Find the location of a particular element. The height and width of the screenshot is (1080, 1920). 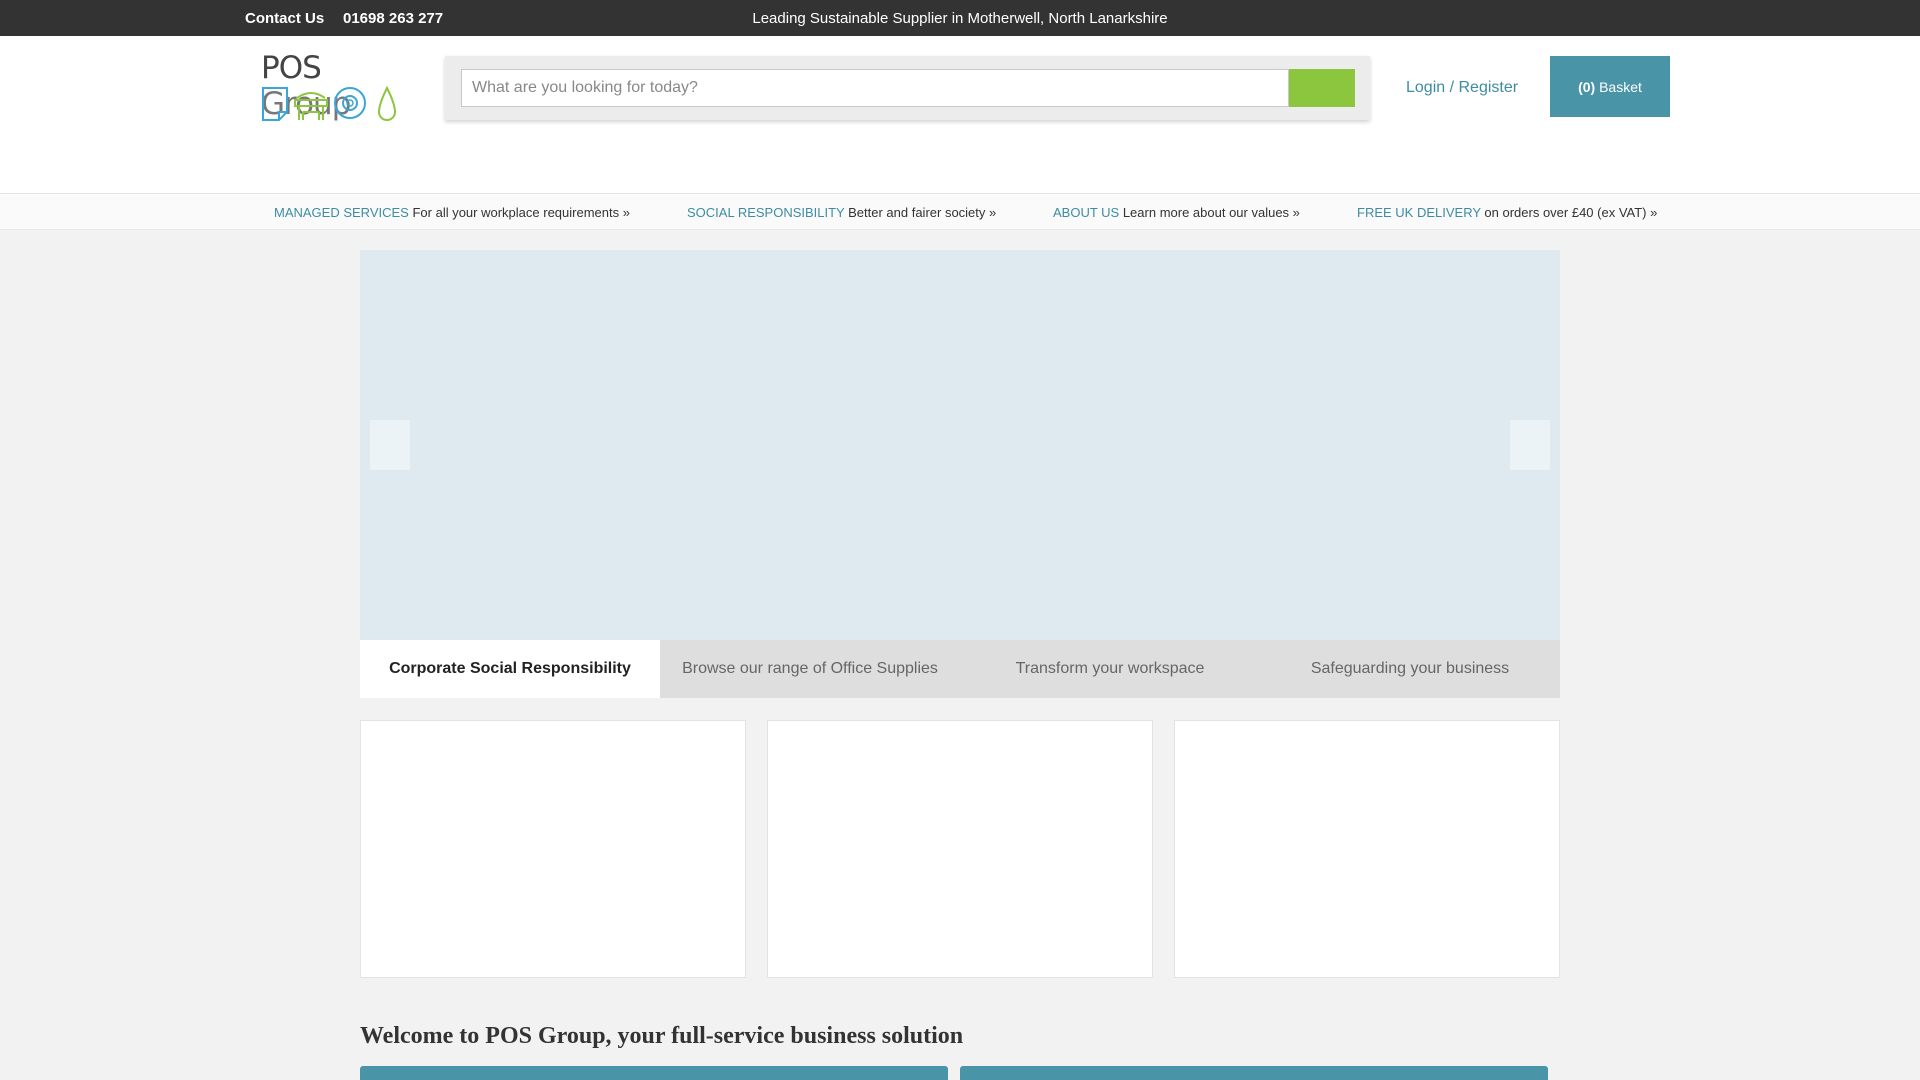

carousel-tab-office-supplies: Browse our range of Office Supplies is located at coordinates (810, 669).